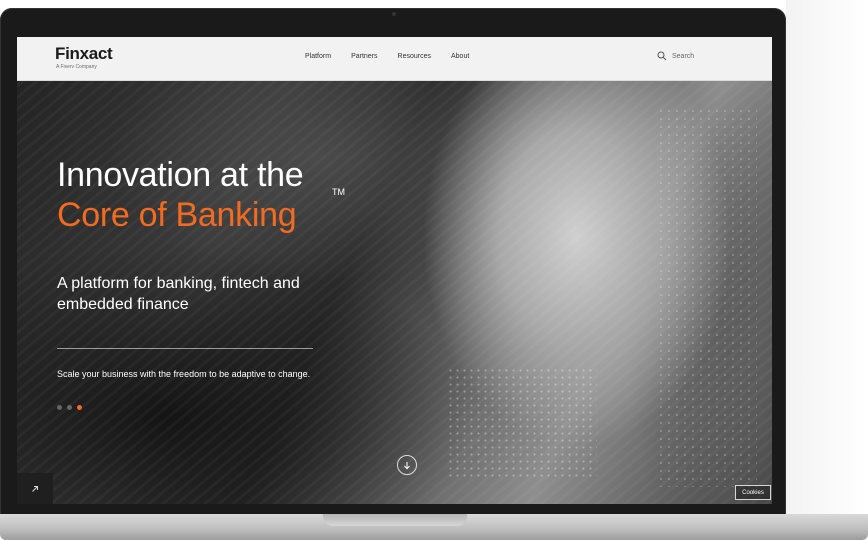  What do you see at coordinates (397, 56) in the screenshot?
I see `main-nav: Platform Partners Resources About` at bounding box center [397, 56].